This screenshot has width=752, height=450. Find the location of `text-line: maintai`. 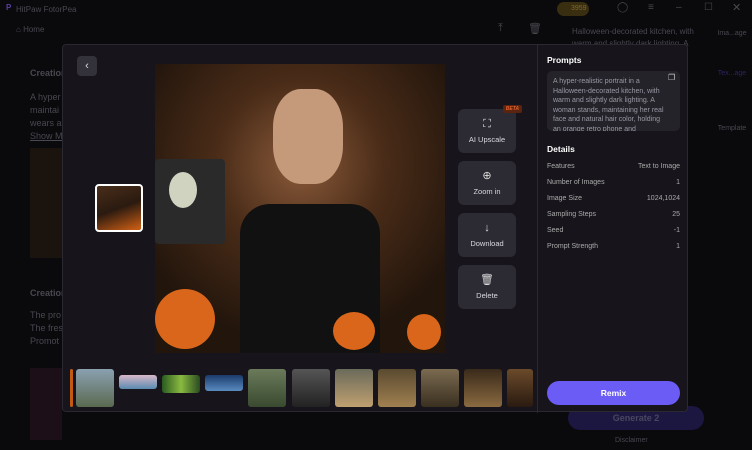

text-line: maintai is located at coordinates (45, 110).